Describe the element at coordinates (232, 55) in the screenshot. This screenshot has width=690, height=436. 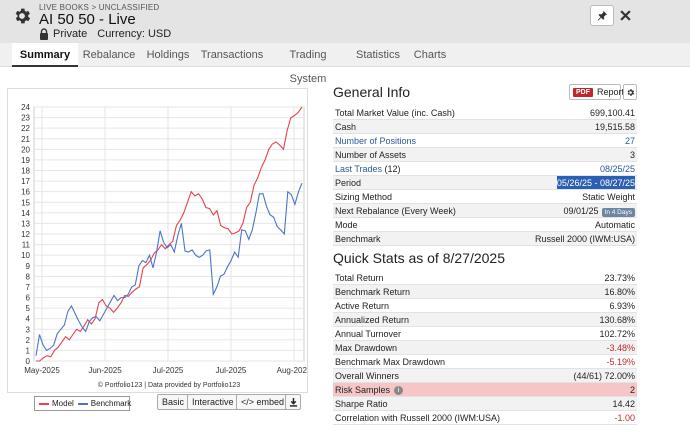
I see `tab-transactions: Transactions` at that location.